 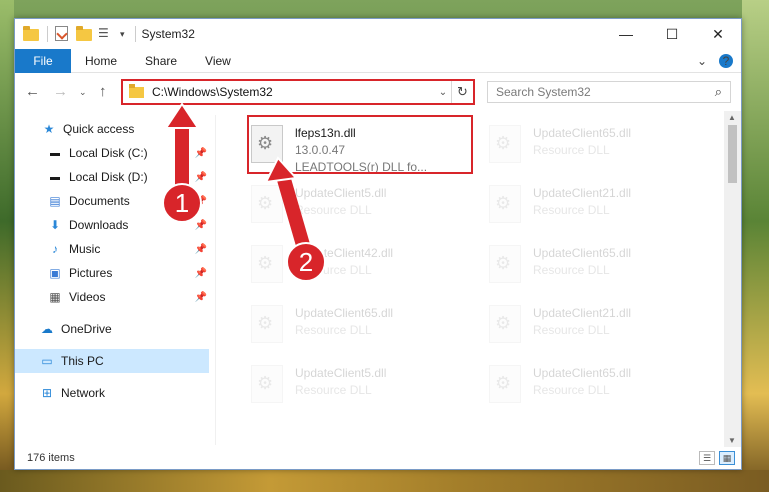 I want to click on scroll-down-icon: ▼, so click(x=732, y=440).